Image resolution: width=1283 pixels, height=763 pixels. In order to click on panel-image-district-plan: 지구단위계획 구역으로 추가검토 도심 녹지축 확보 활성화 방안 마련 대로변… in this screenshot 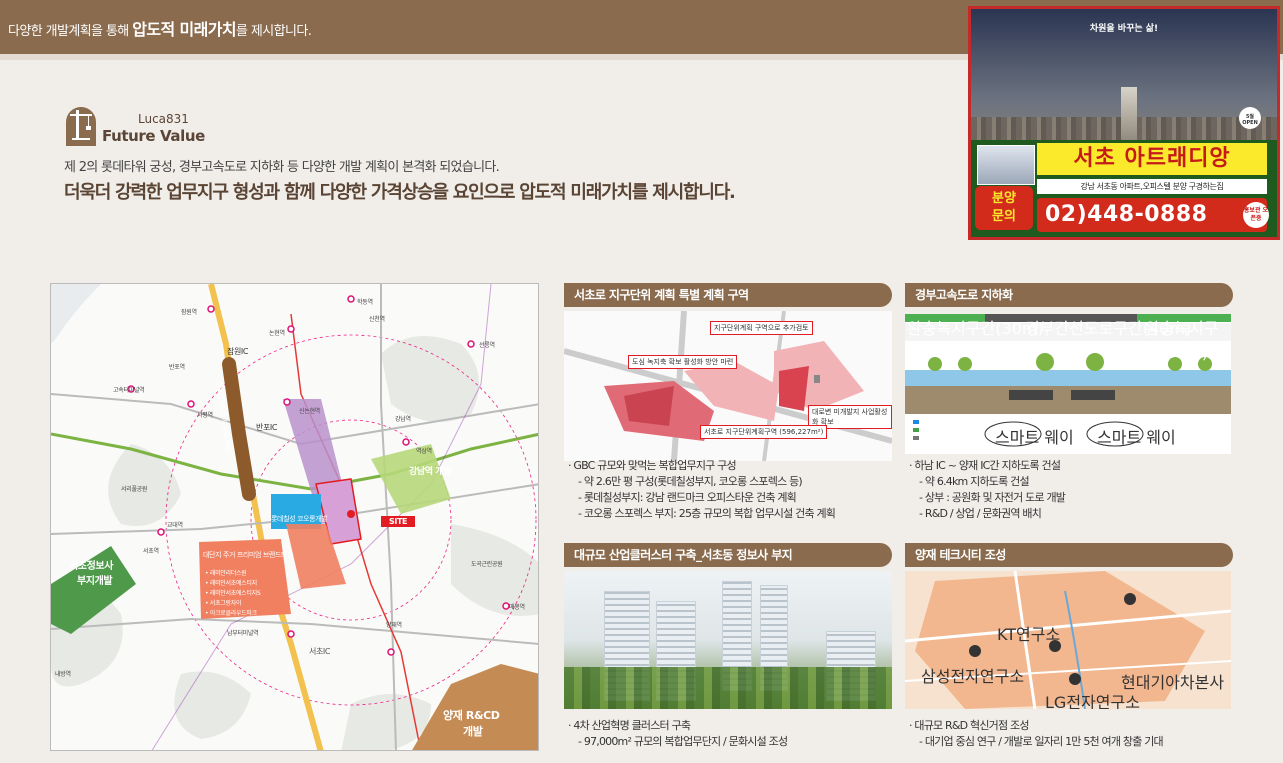, I will do `click(728, 386)`.